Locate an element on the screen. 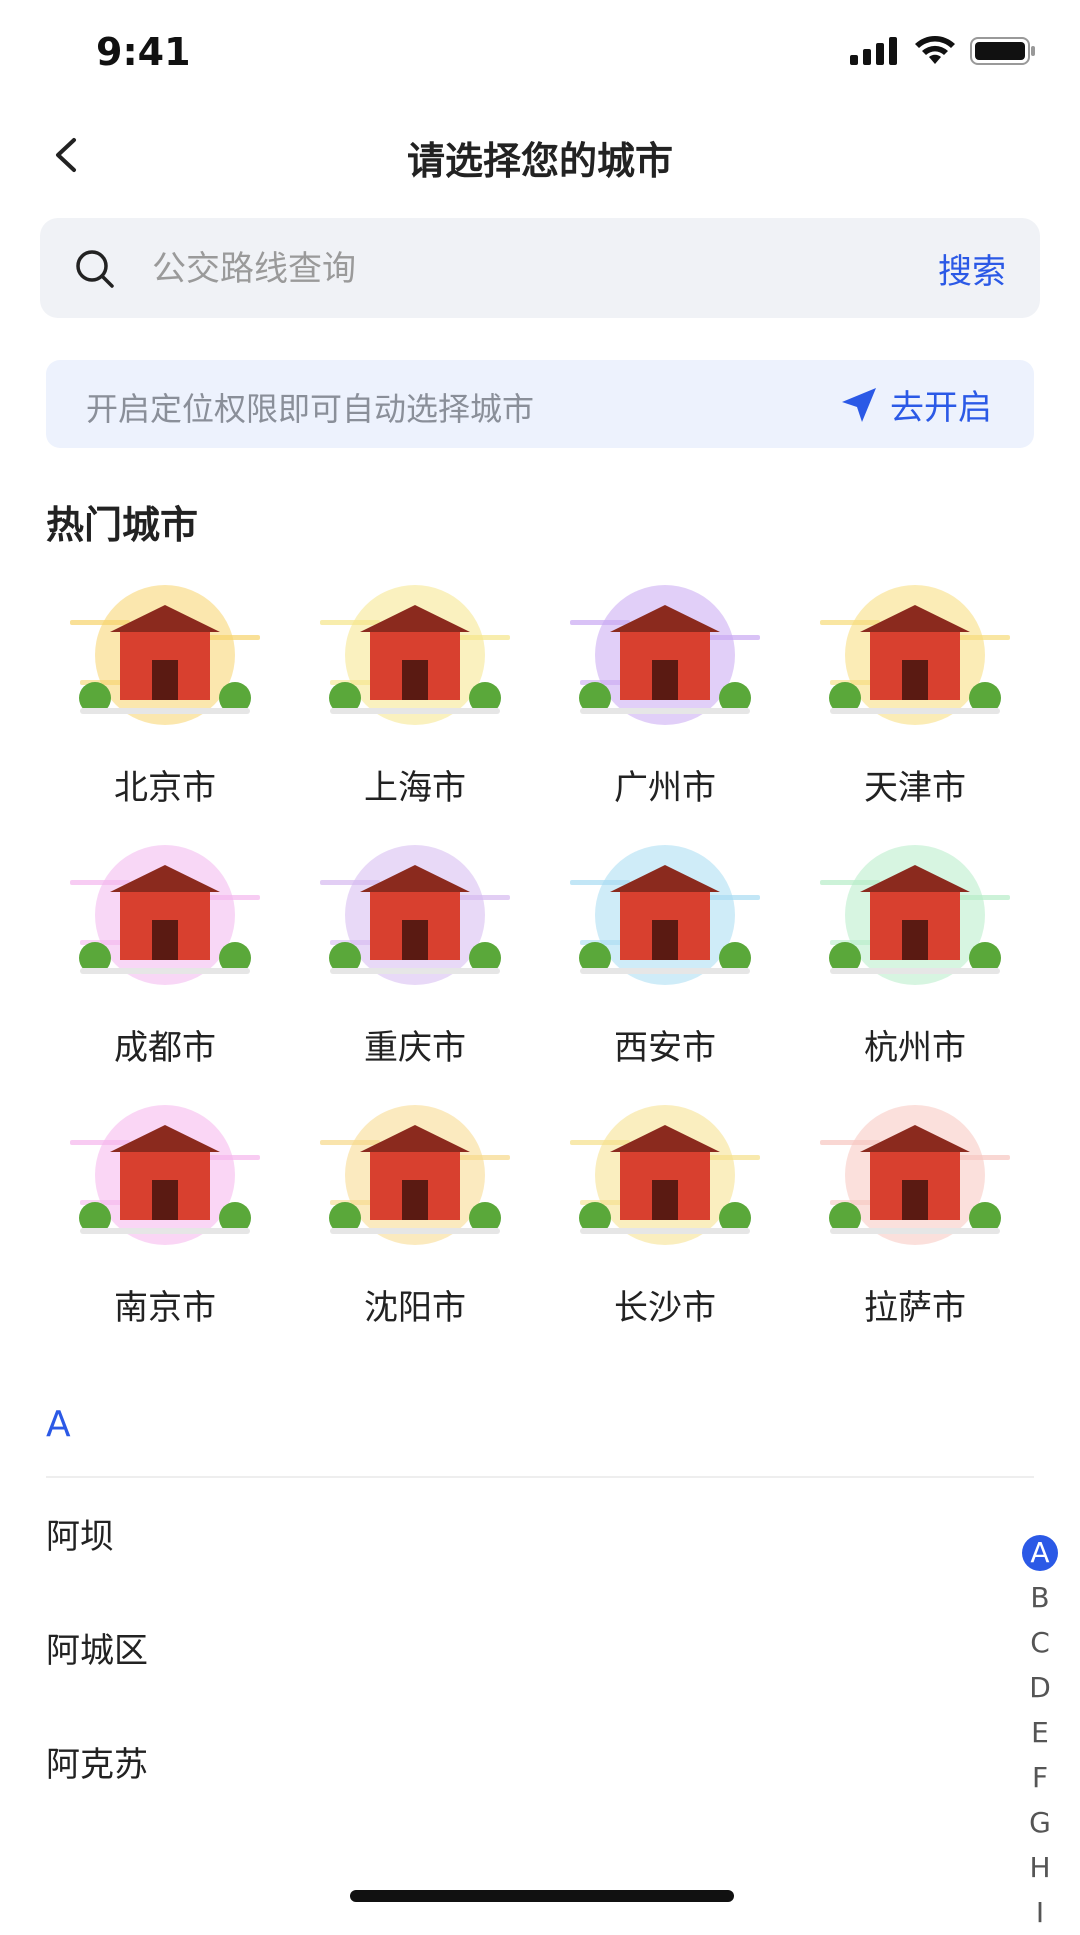  index-letter: A is located at coordinates (1040, 1552).